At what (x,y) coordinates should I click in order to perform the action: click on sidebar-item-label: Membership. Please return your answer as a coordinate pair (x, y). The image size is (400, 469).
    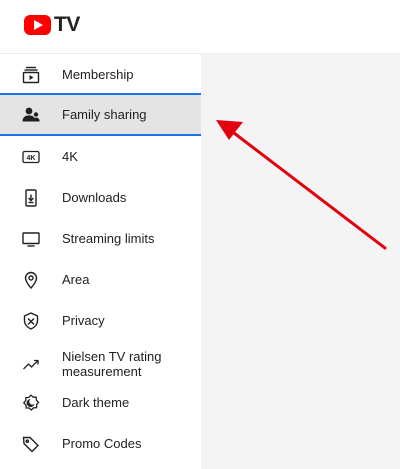
    Looking at the image, I should click on (98, 74).